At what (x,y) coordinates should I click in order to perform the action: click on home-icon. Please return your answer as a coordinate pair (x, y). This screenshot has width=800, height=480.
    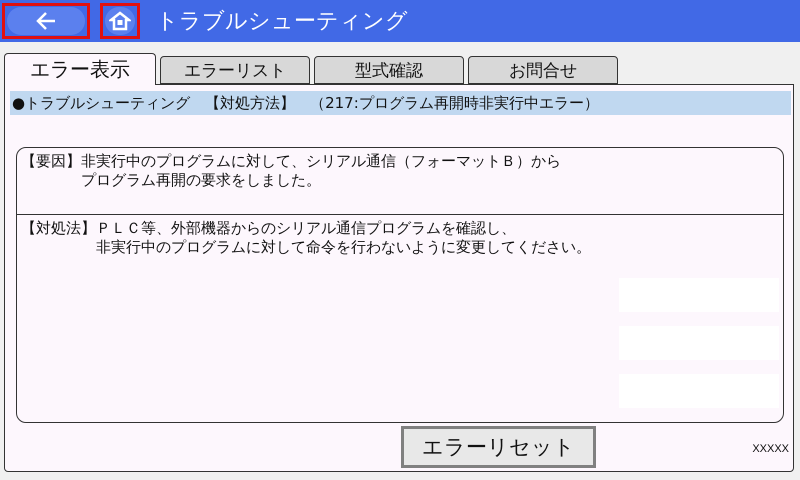
    Looking at the image, I should click on (120, 21).